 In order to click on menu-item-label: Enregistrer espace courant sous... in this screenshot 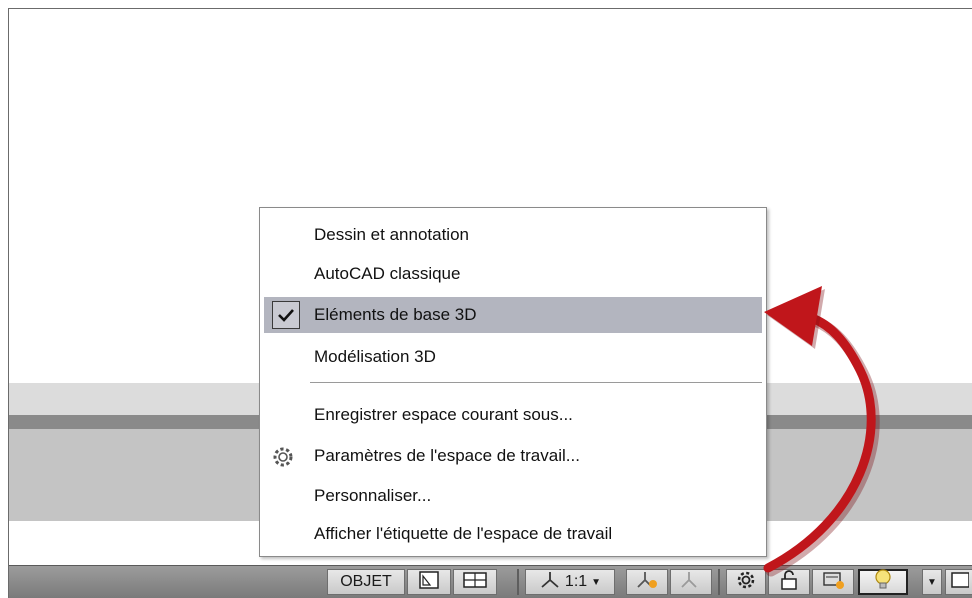, I will do `click(443, 414)`.